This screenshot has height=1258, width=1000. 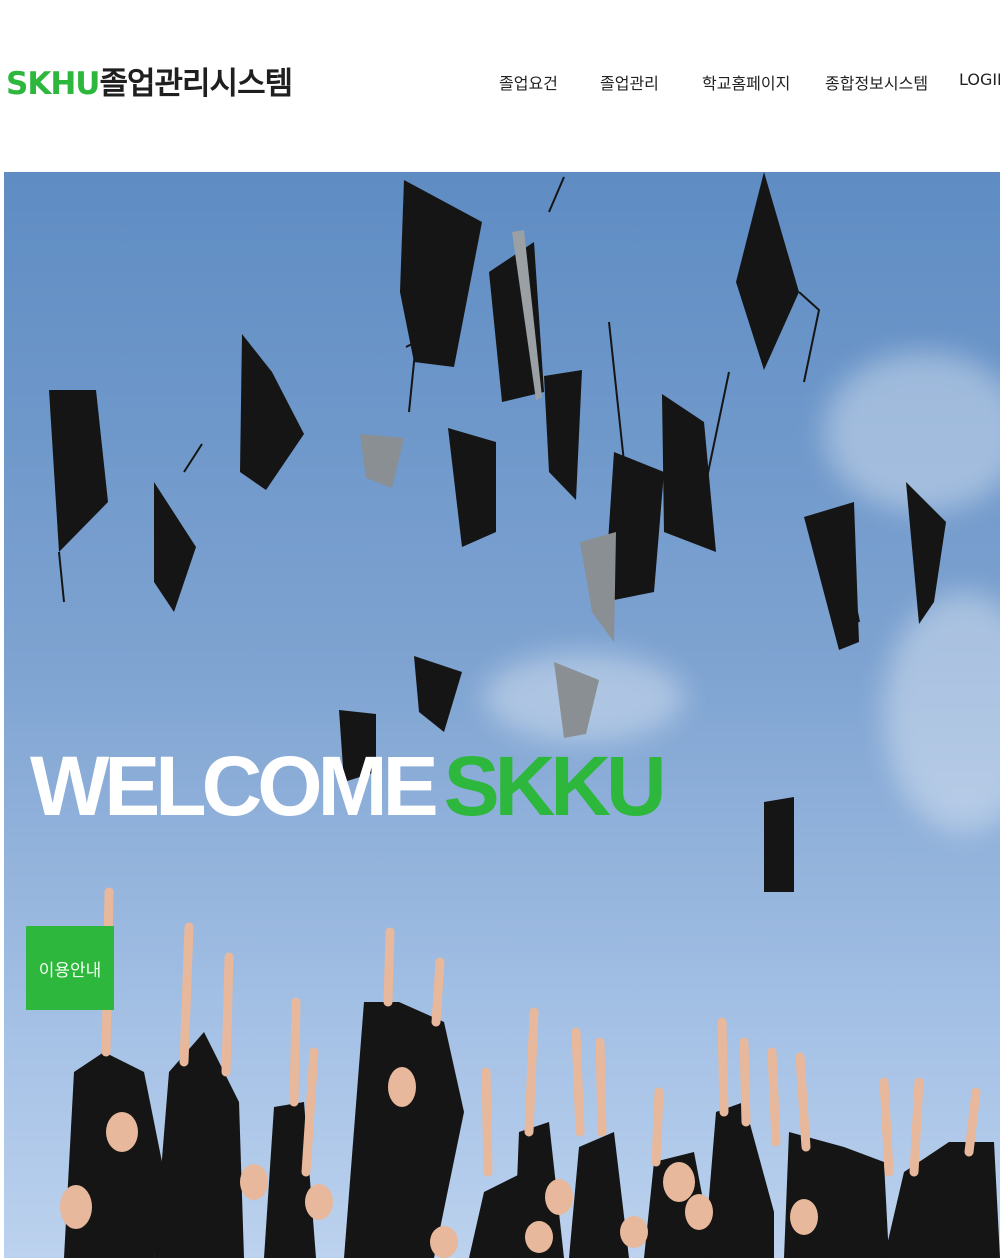 I want to click on usage-guide-button: 이용안내, so click(x=70, y=968).